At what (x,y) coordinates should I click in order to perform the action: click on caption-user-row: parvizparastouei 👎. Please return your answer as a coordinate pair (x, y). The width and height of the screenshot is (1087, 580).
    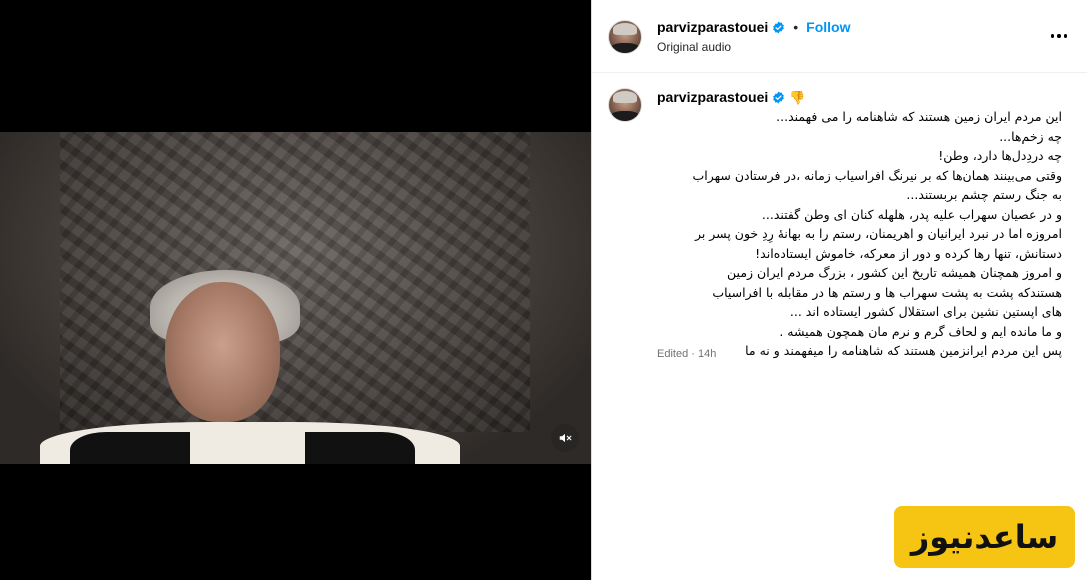
    Looking at the image, I should click on (731, 97).